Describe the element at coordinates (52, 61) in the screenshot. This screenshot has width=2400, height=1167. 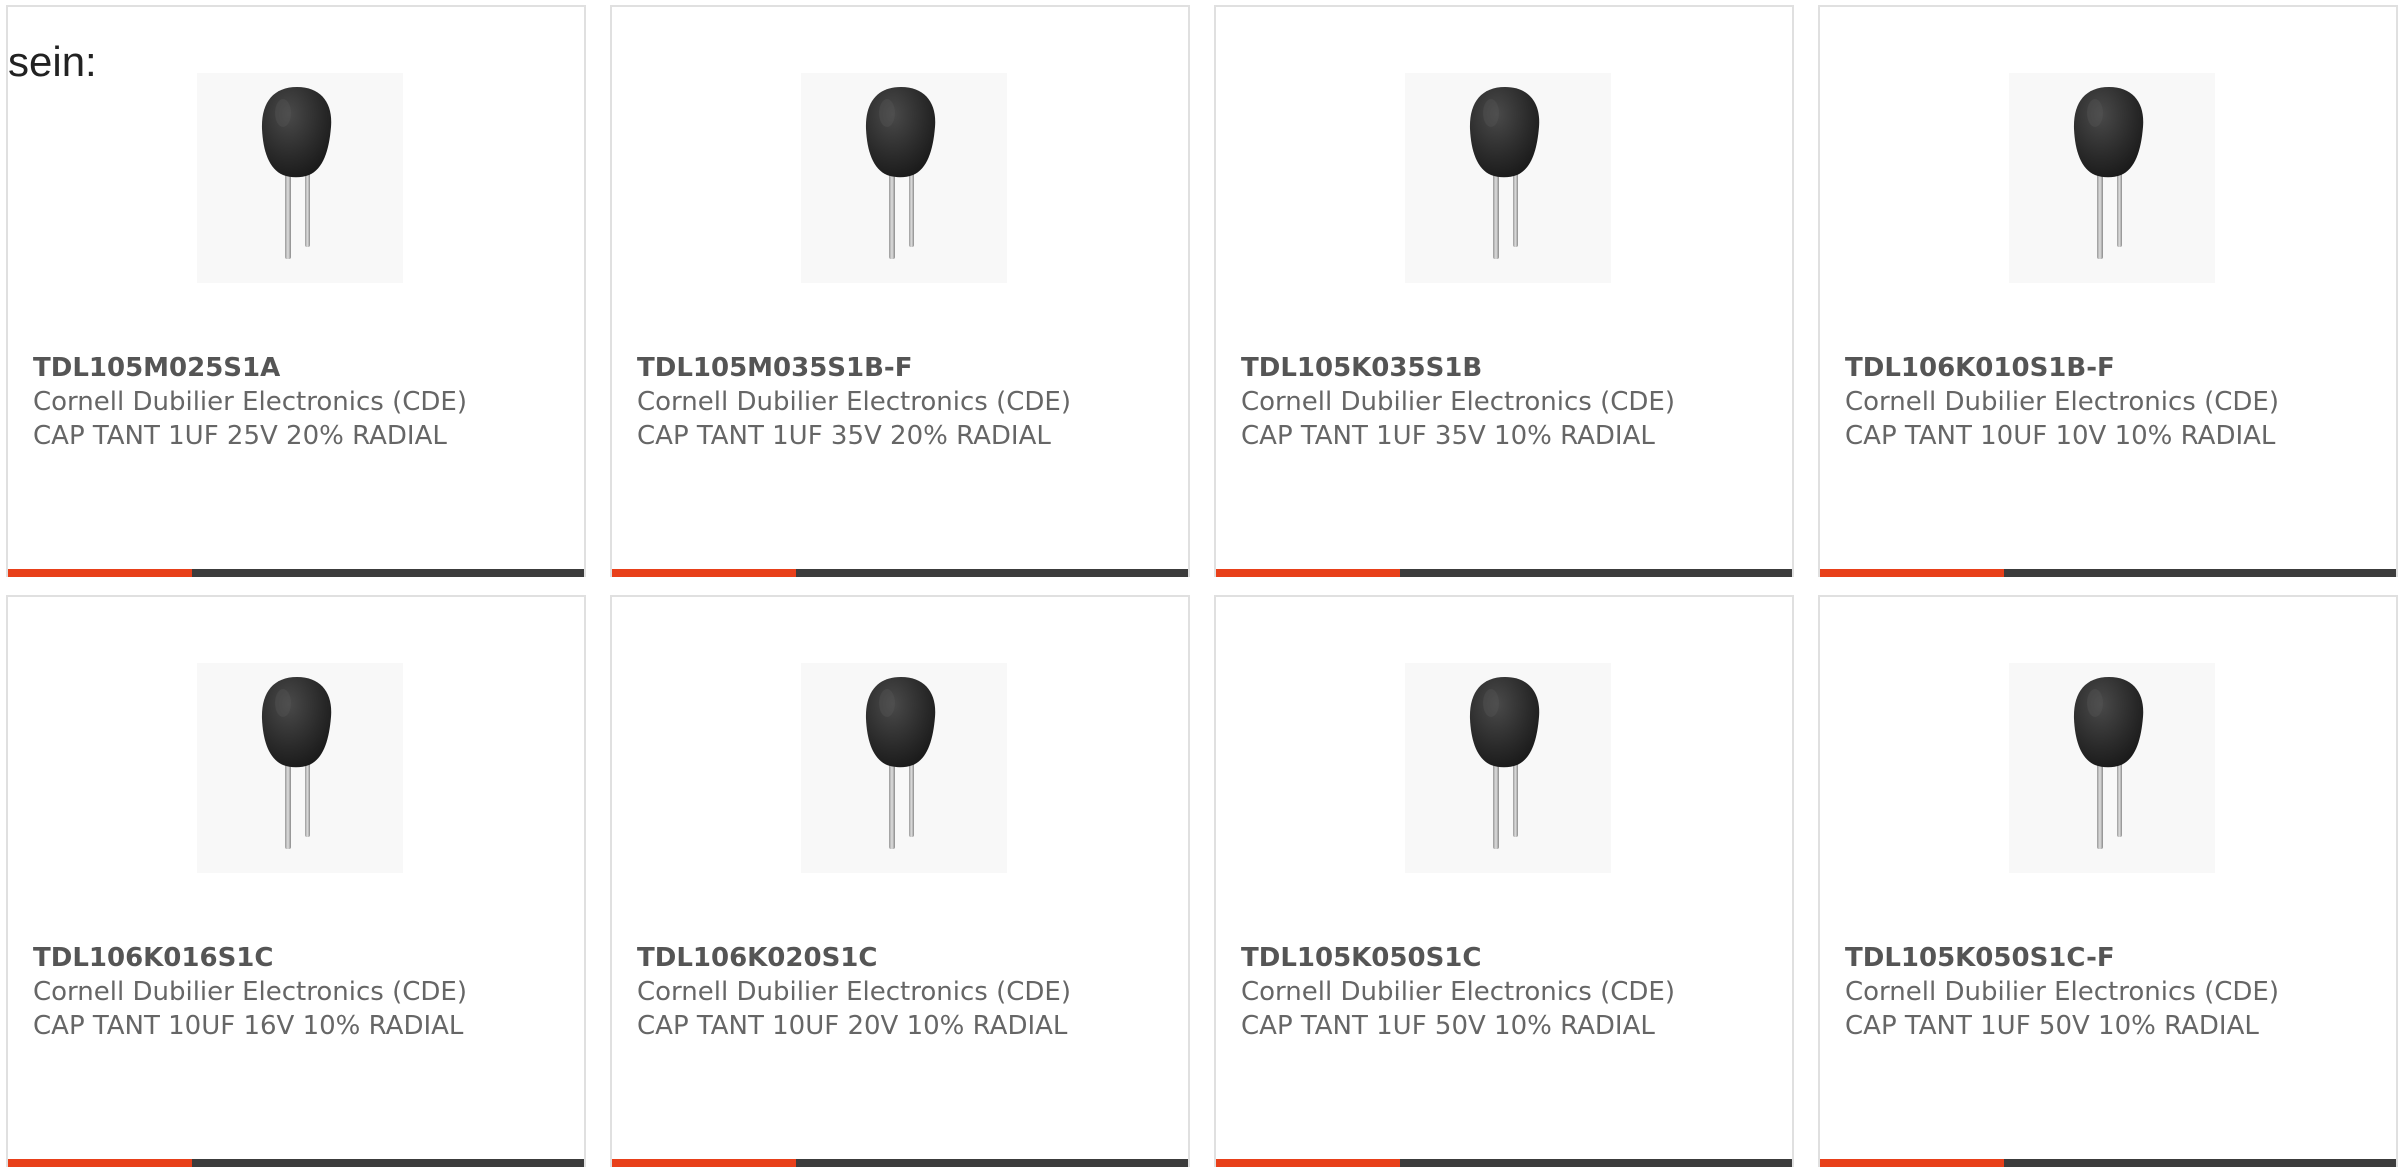
I see `intro-text: sein:` at that location.